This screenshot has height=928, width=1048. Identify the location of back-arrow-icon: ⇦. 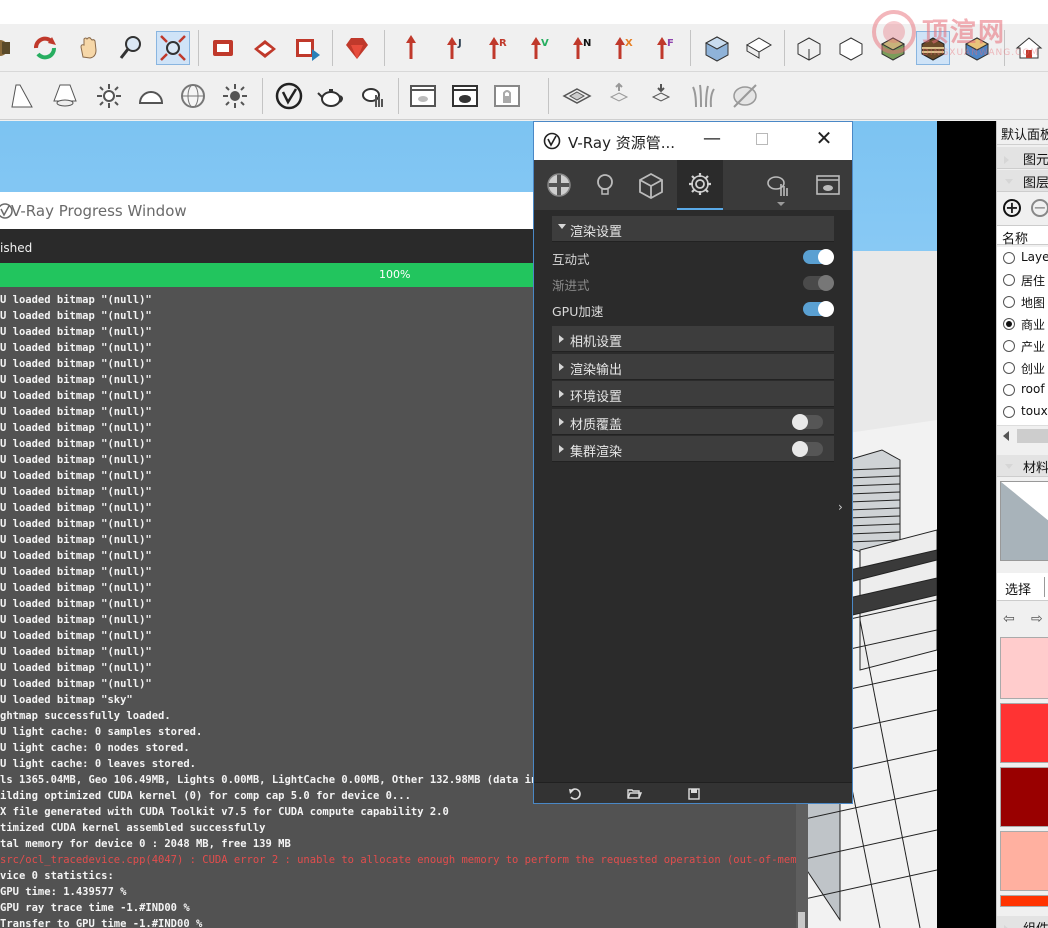
(1009, 619).